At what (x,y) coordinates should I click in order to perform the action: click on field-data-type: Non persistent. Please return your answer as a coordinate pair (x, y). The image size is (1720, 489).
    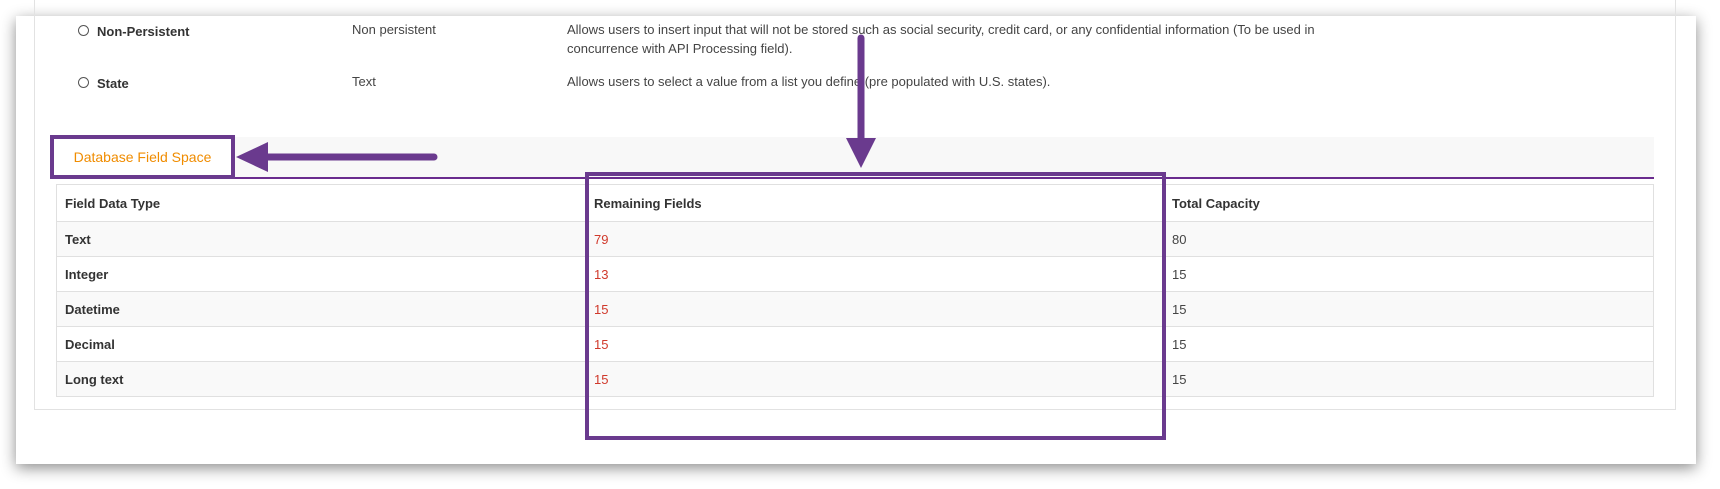
    Looking at the image, I should click on (394, 29).